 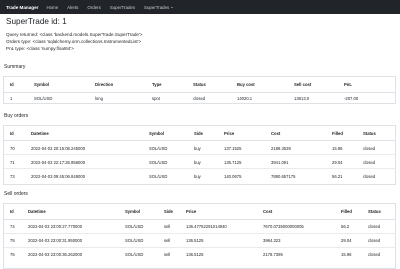 I want to click on column-header: Datetime, so click(x=40, y=133).